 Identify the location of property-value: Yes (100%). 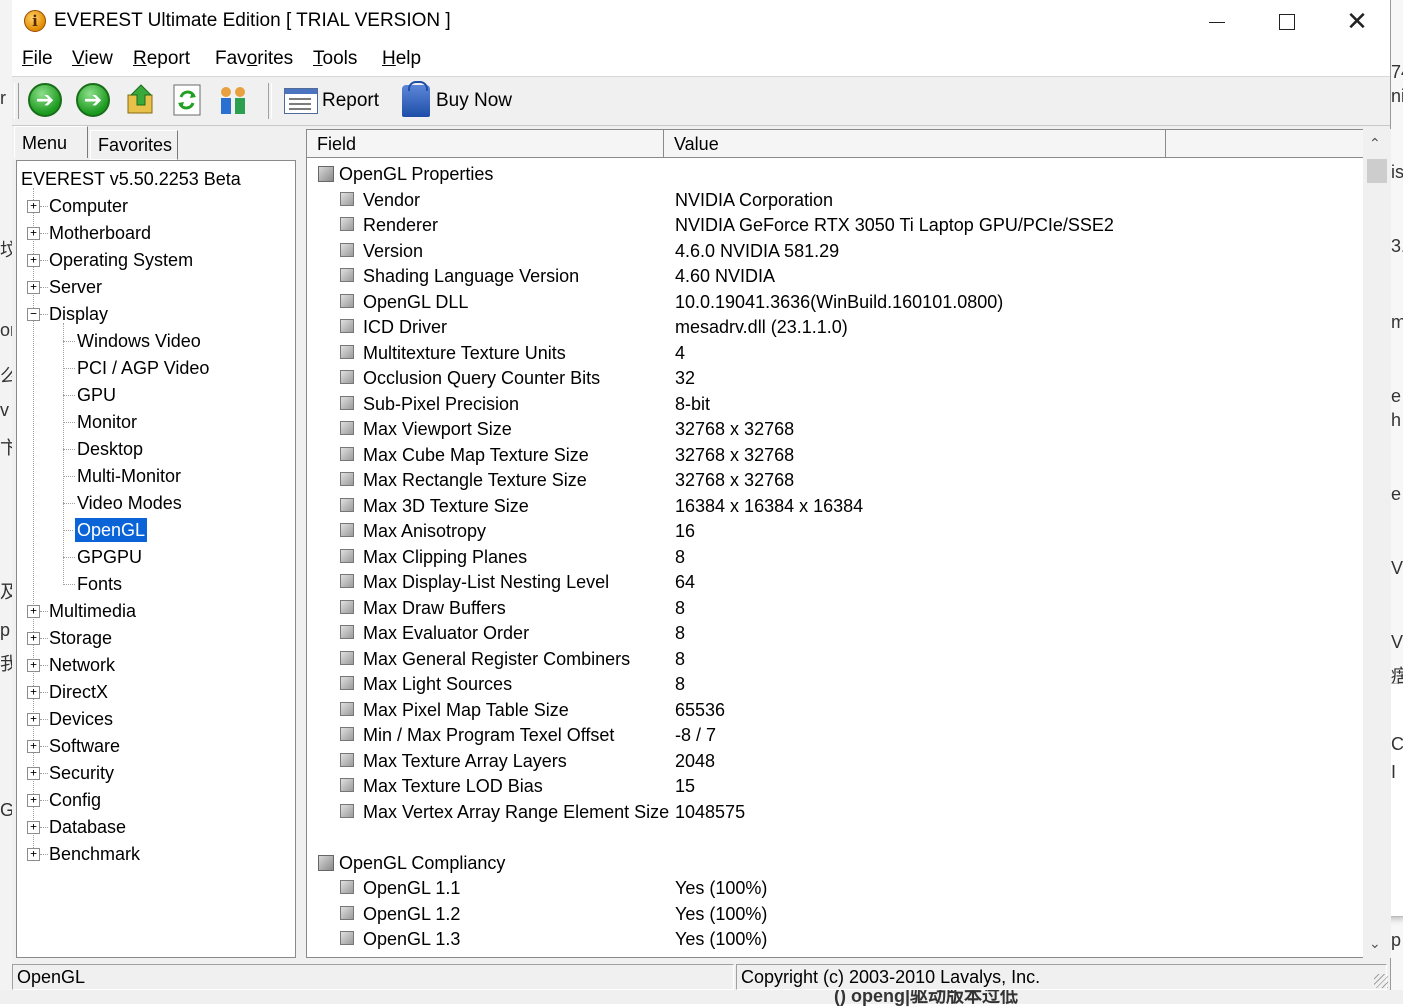
(721, 939).